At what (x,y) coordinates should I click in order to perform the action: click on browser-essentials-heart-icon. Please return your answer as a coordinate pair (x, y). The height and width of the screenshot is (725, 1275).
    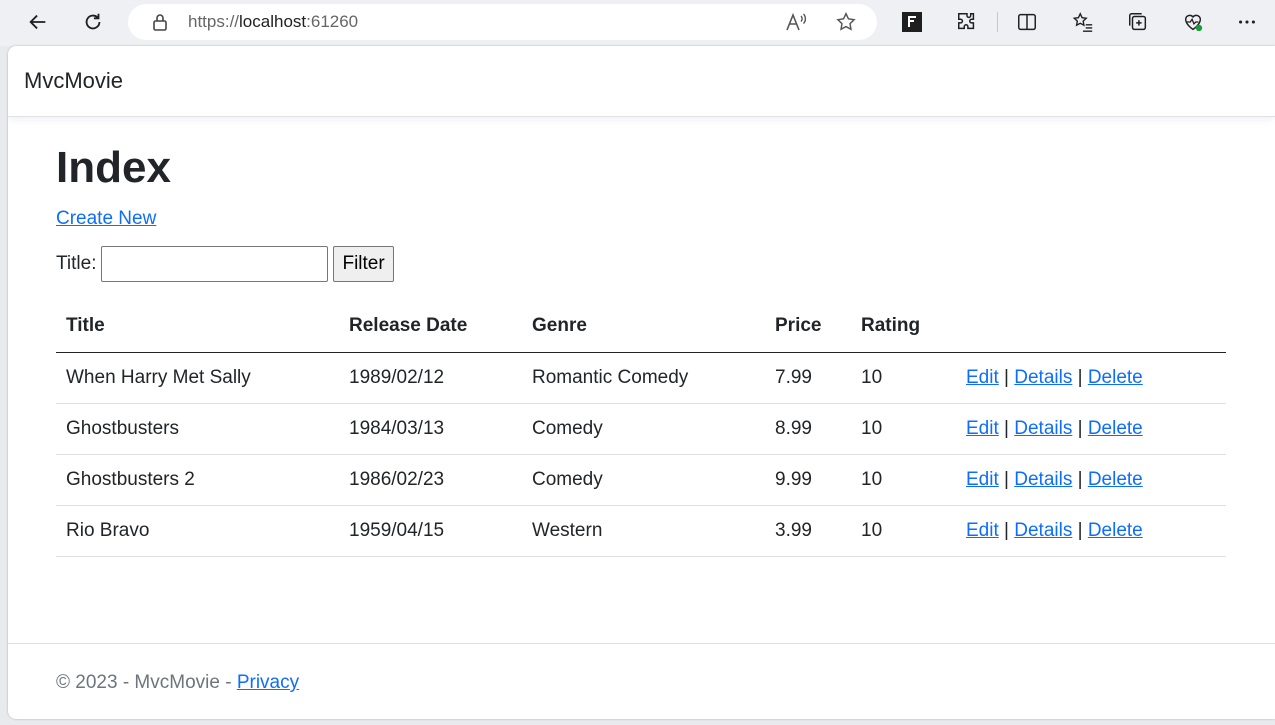
    Looking at the image, I should click on (1193, 22).